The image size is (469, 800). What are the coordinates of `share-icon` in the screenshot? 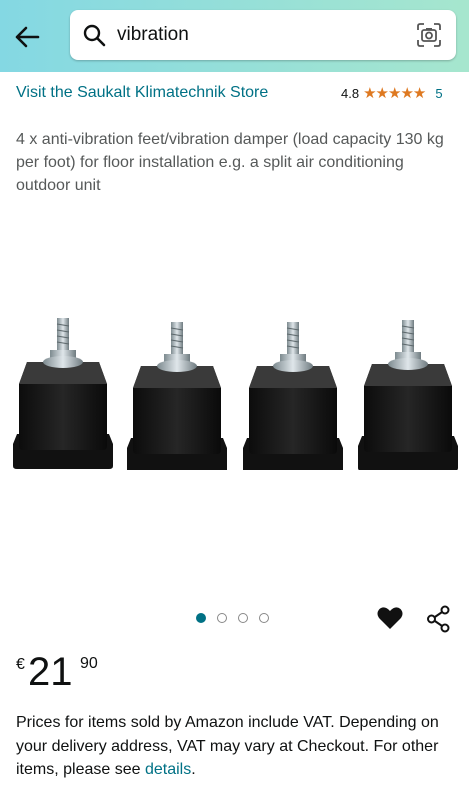 It's located at (439, 619).